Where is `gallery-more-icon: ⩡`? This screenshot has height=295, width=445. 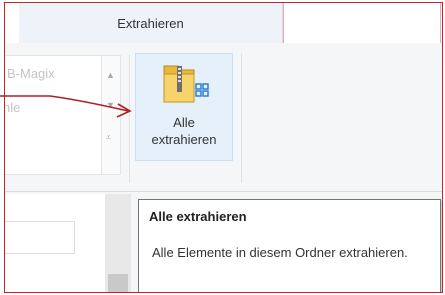 gallery-more-icon: ⩡ is located at coordinates (108, 137).